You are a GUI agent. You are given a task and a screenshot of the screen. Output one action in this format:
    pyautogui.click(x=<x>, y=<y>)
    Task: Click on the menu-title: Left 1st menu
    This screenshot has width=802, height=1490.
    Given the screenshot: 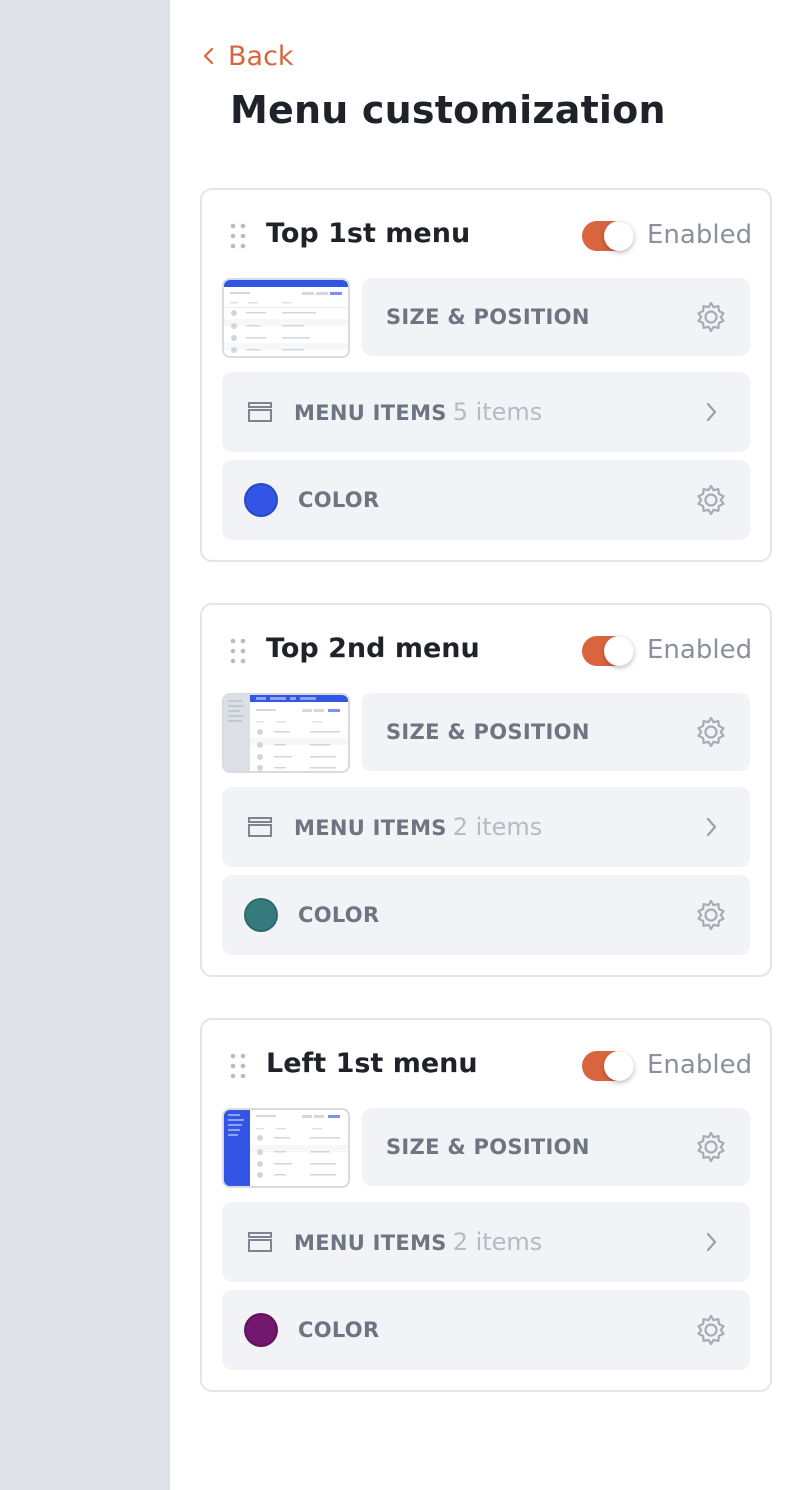 What is the action you would take?
    pyautogui.click(x=372, y=1063)
    